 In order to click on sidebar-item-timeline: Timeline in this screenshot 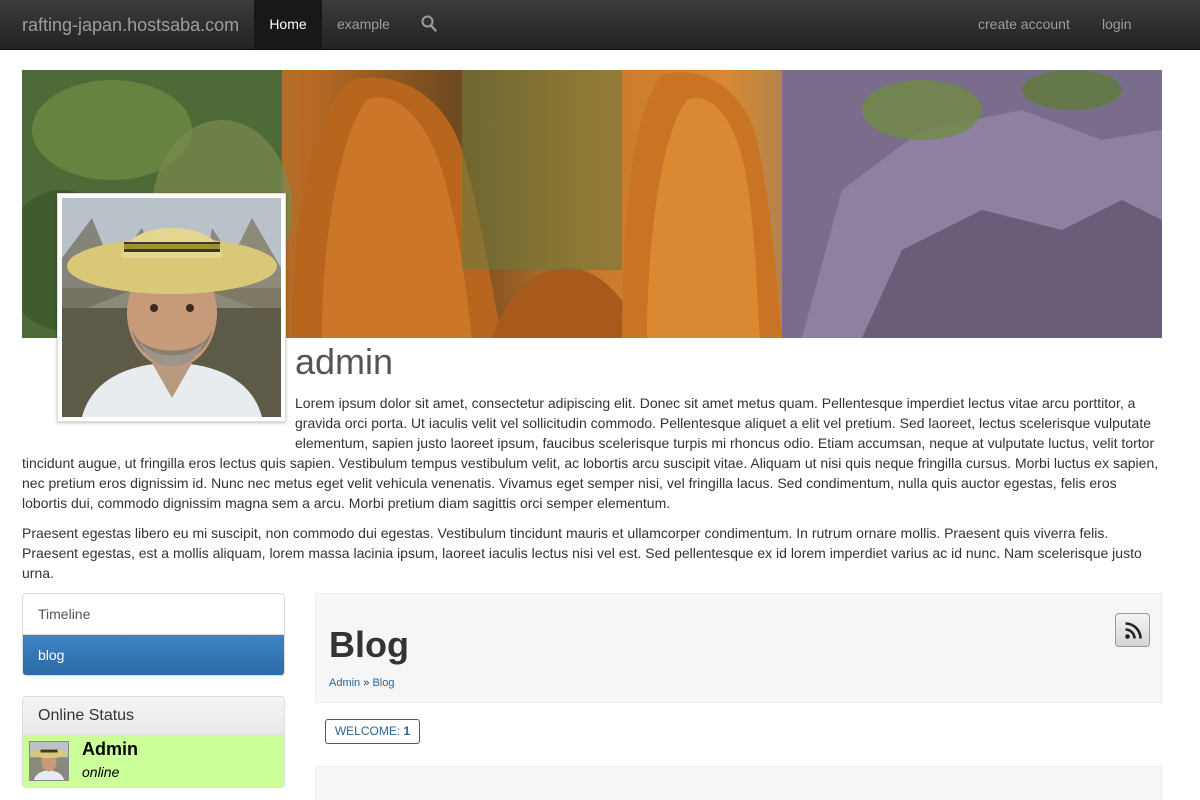, I will do `click(153, 614)`.